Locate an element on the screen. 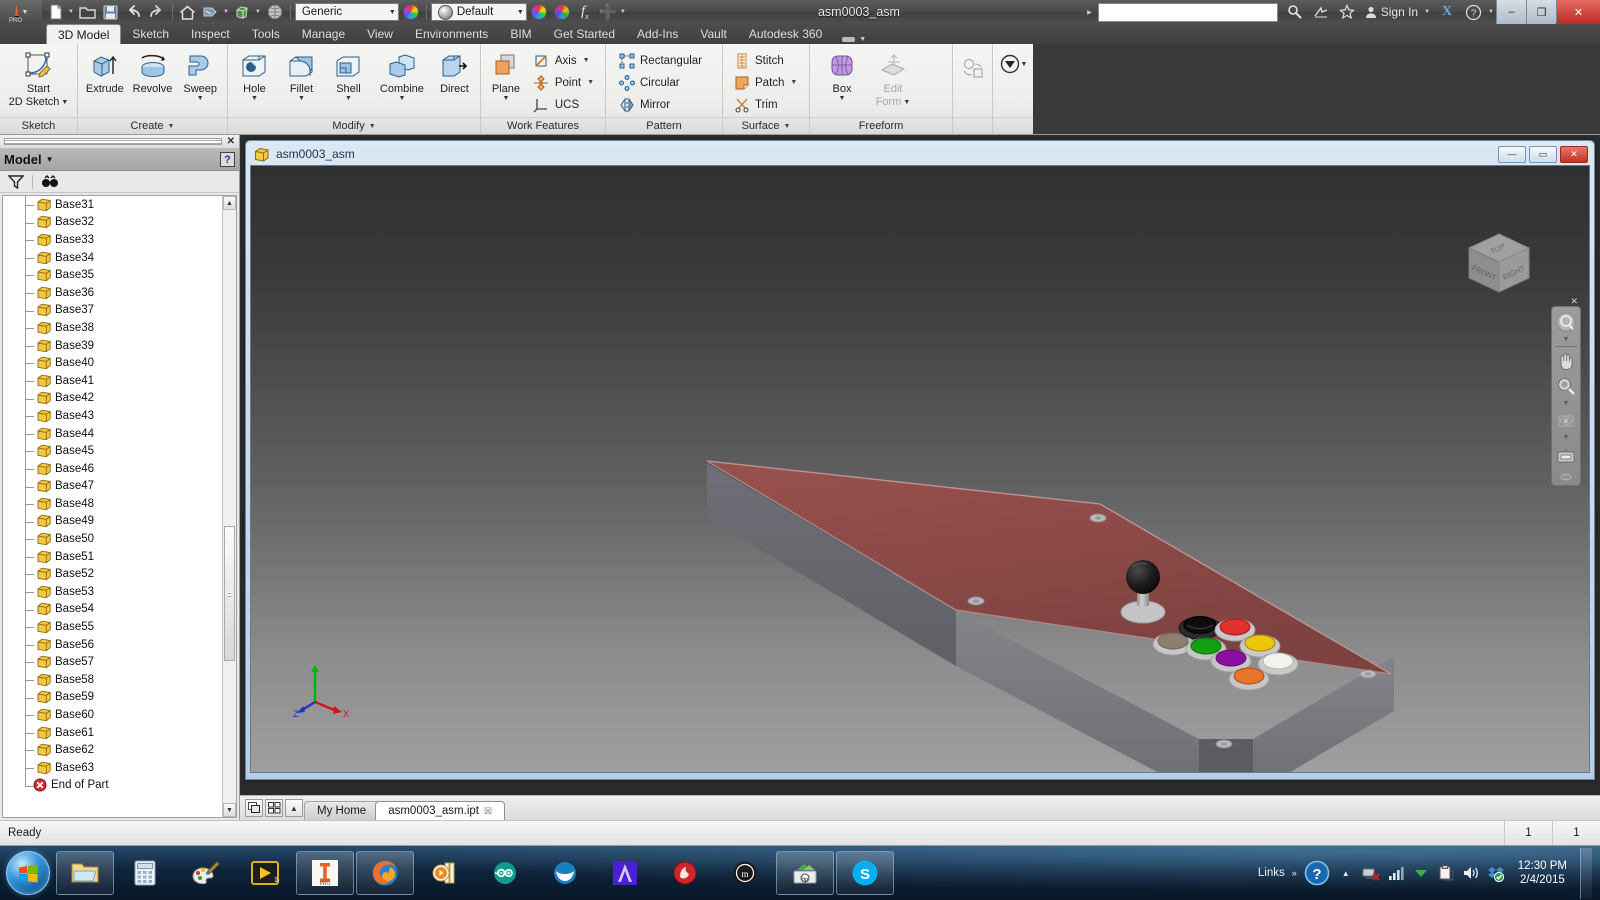 The image size is (1600, 900). cascade-windows-icon is located at coordinates (254, 808).